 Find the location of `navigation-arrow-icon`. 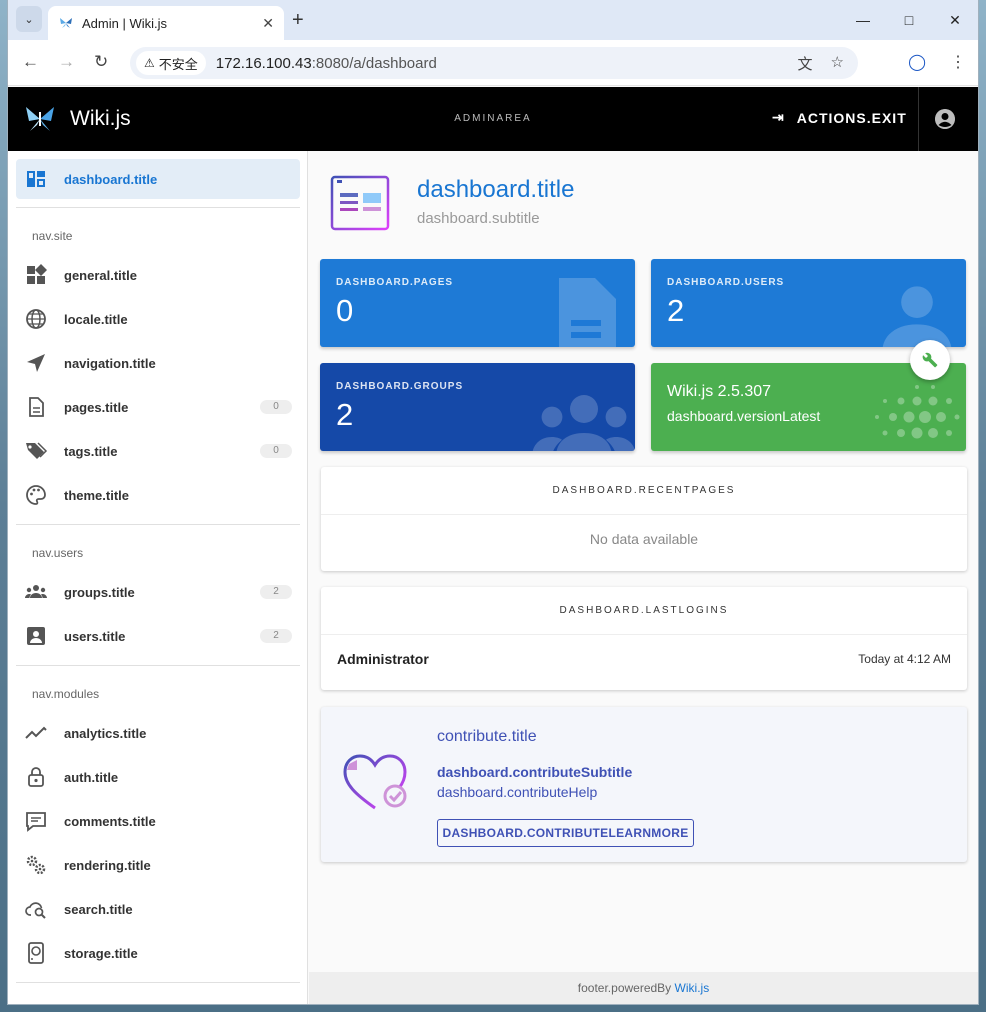

navigation-arrow-icon is located at coordinates (36, 363).